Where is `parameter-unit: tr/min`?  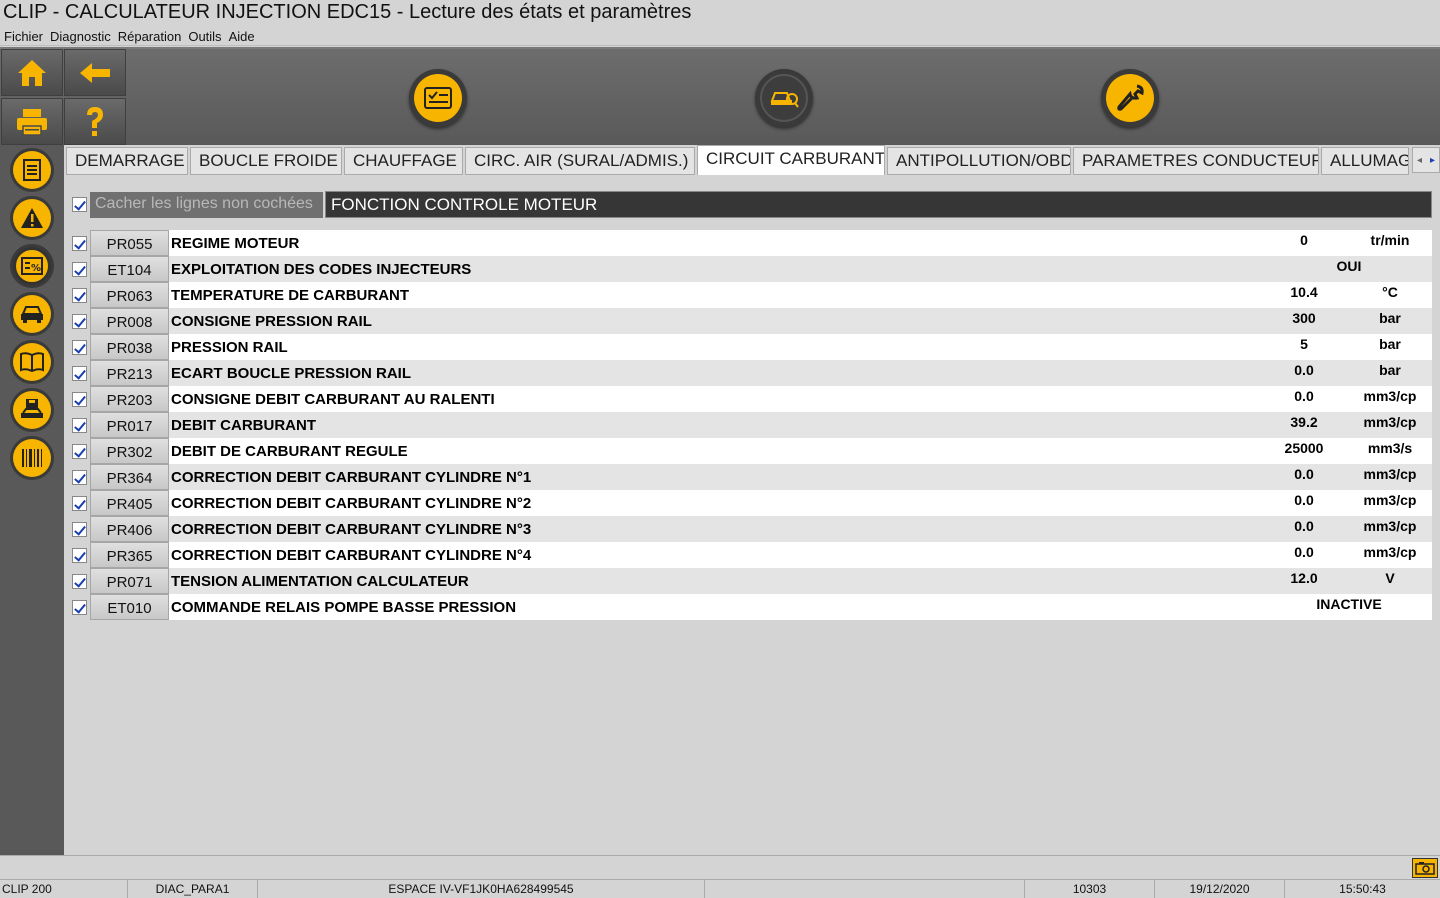
parameter-unit: tr/min is located at coordinates (1390, 240).